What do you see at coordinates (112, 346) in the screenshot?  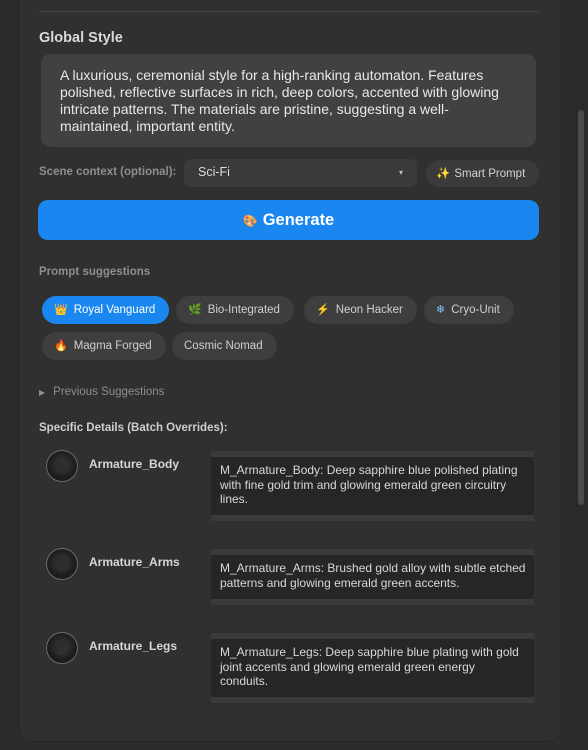 I see `chip-label: Magma Forged` at bounding box center [112, 346].